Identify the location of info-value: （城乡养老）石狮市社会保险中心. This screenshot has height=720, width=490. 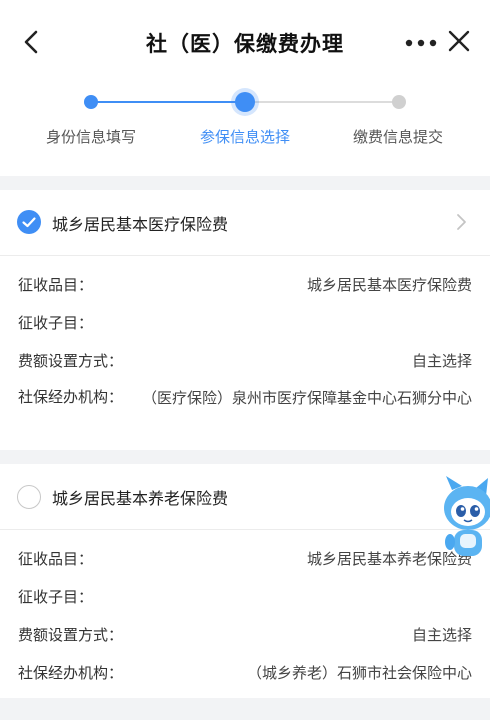
(359, 673).